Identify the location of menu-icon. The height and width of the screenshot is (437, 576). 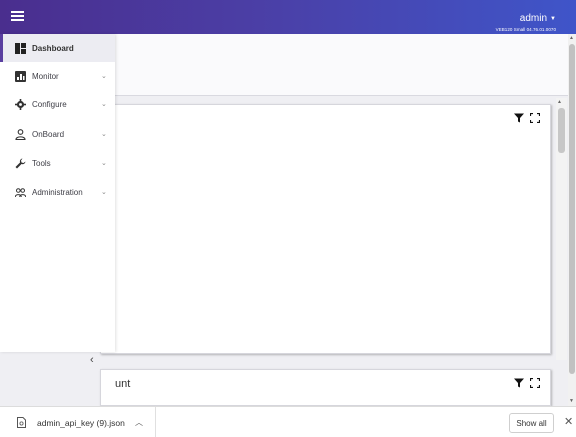
(17, 16).